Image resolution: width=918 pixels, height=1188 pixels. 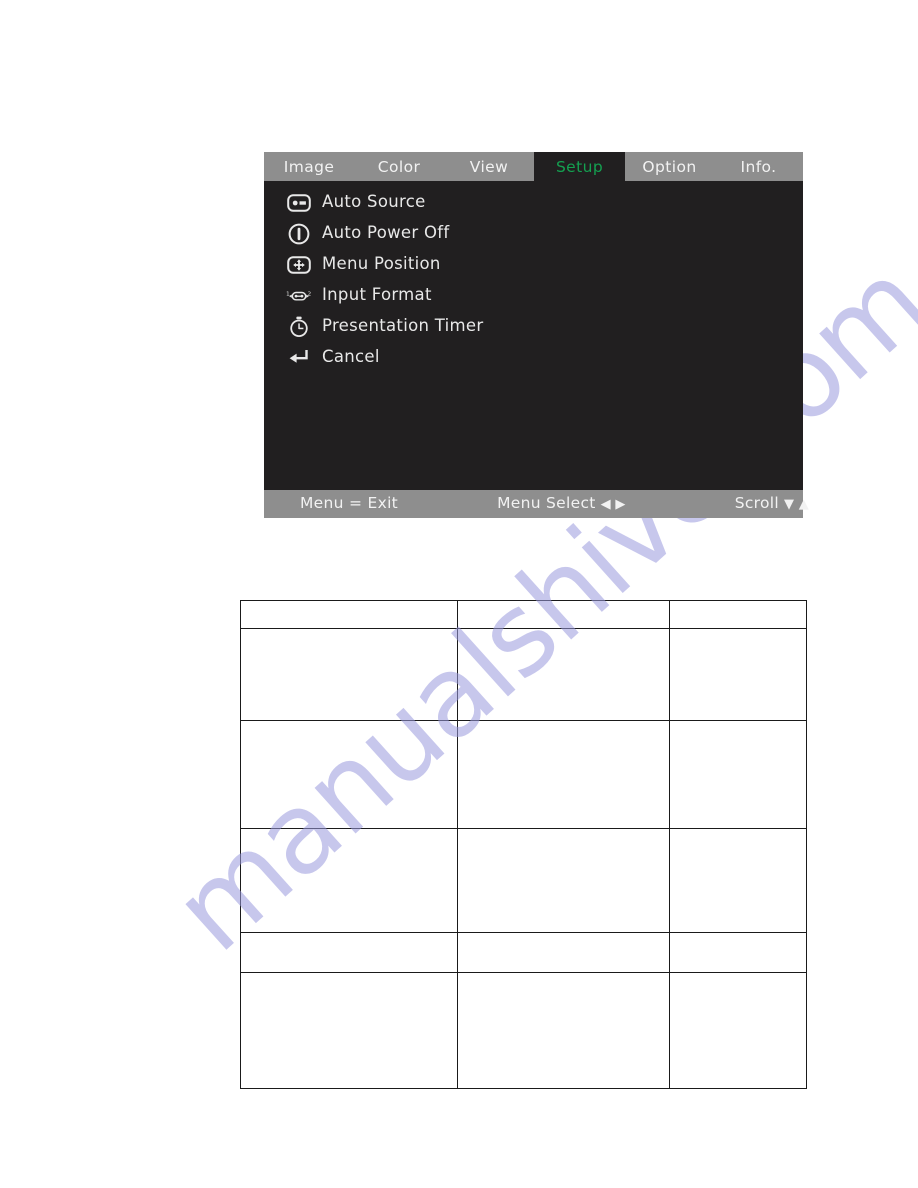 I want to click on status-menu-select: Menu Select ◀ ▶, so click(x=561, y=504).